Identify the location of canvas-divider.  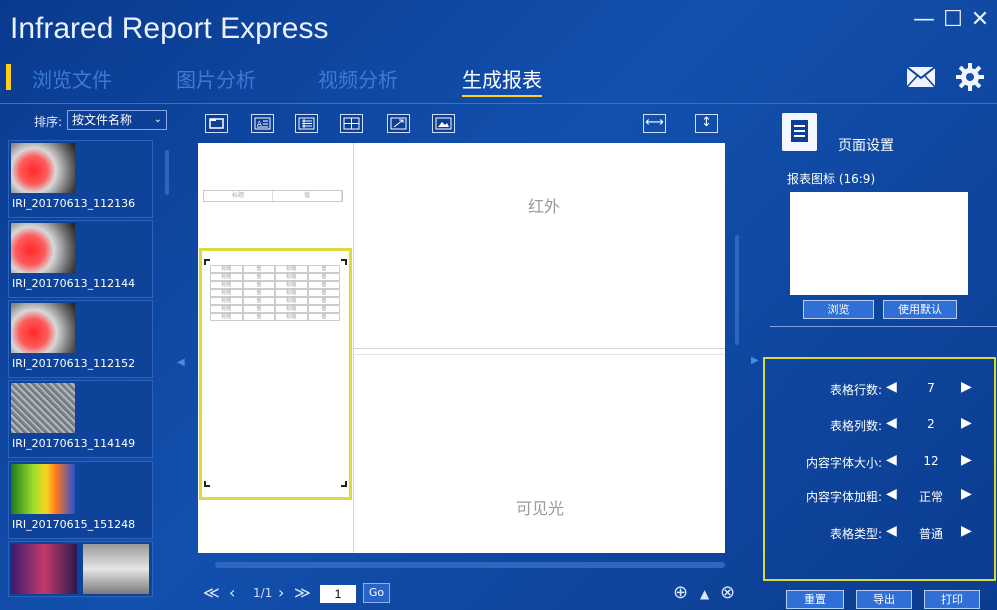
(539, 354).